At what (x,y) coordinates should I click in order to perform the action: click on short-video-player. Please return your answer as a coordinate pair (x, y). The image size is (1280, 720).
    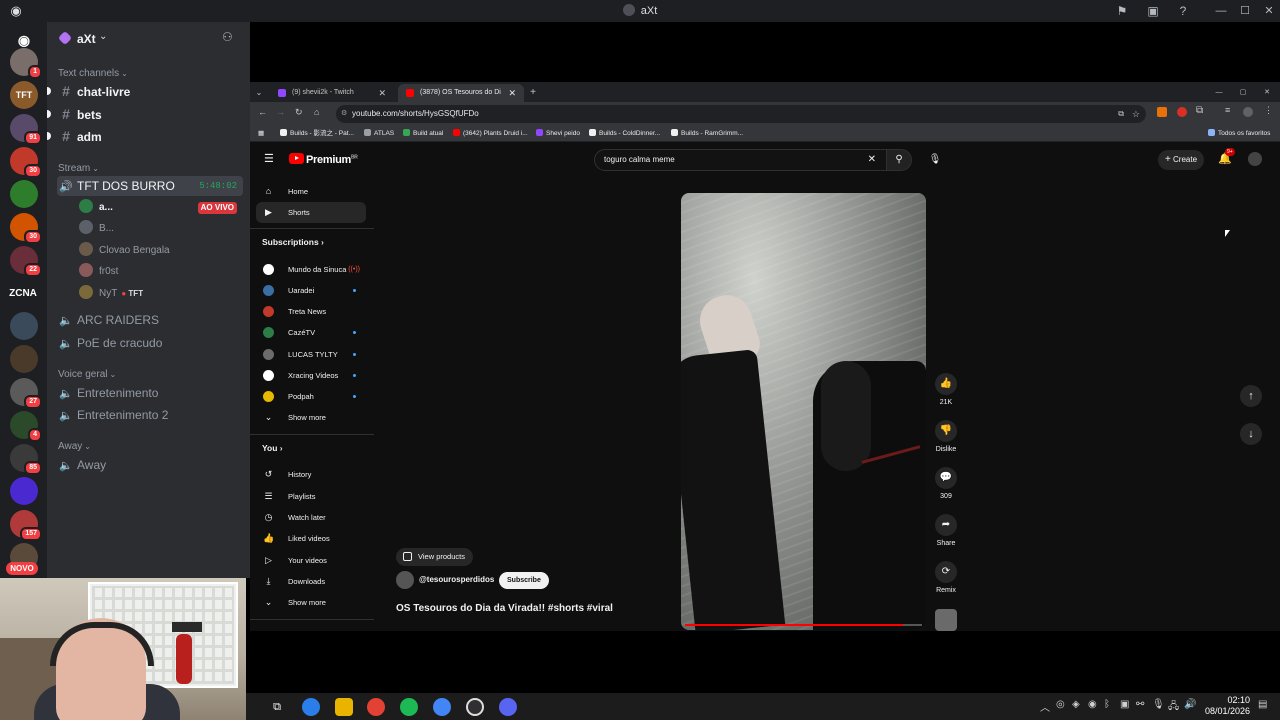
    Looking at the image, I should click on (803, 411).